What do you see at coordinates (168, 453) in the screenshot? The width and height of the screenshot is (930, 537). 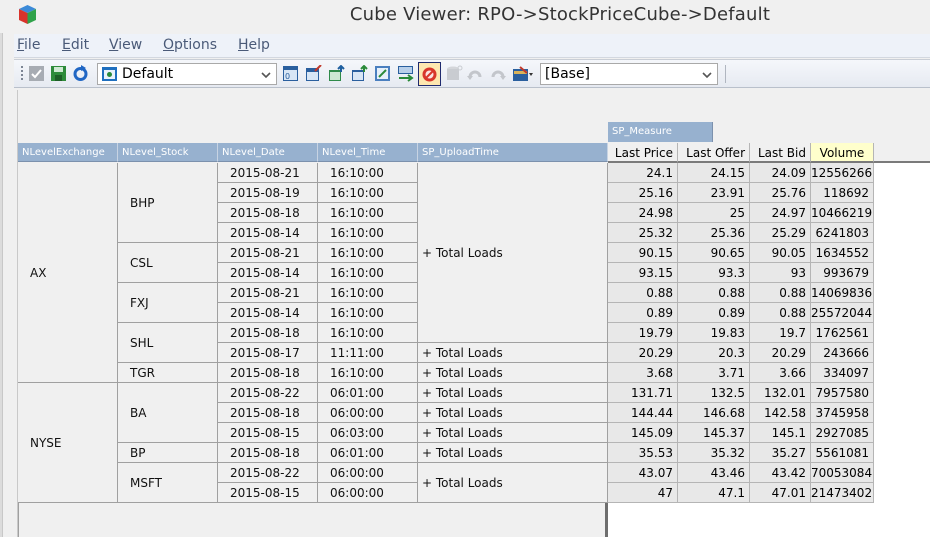 I see `row-member-stock: BP` at bounding box center [168, 453].